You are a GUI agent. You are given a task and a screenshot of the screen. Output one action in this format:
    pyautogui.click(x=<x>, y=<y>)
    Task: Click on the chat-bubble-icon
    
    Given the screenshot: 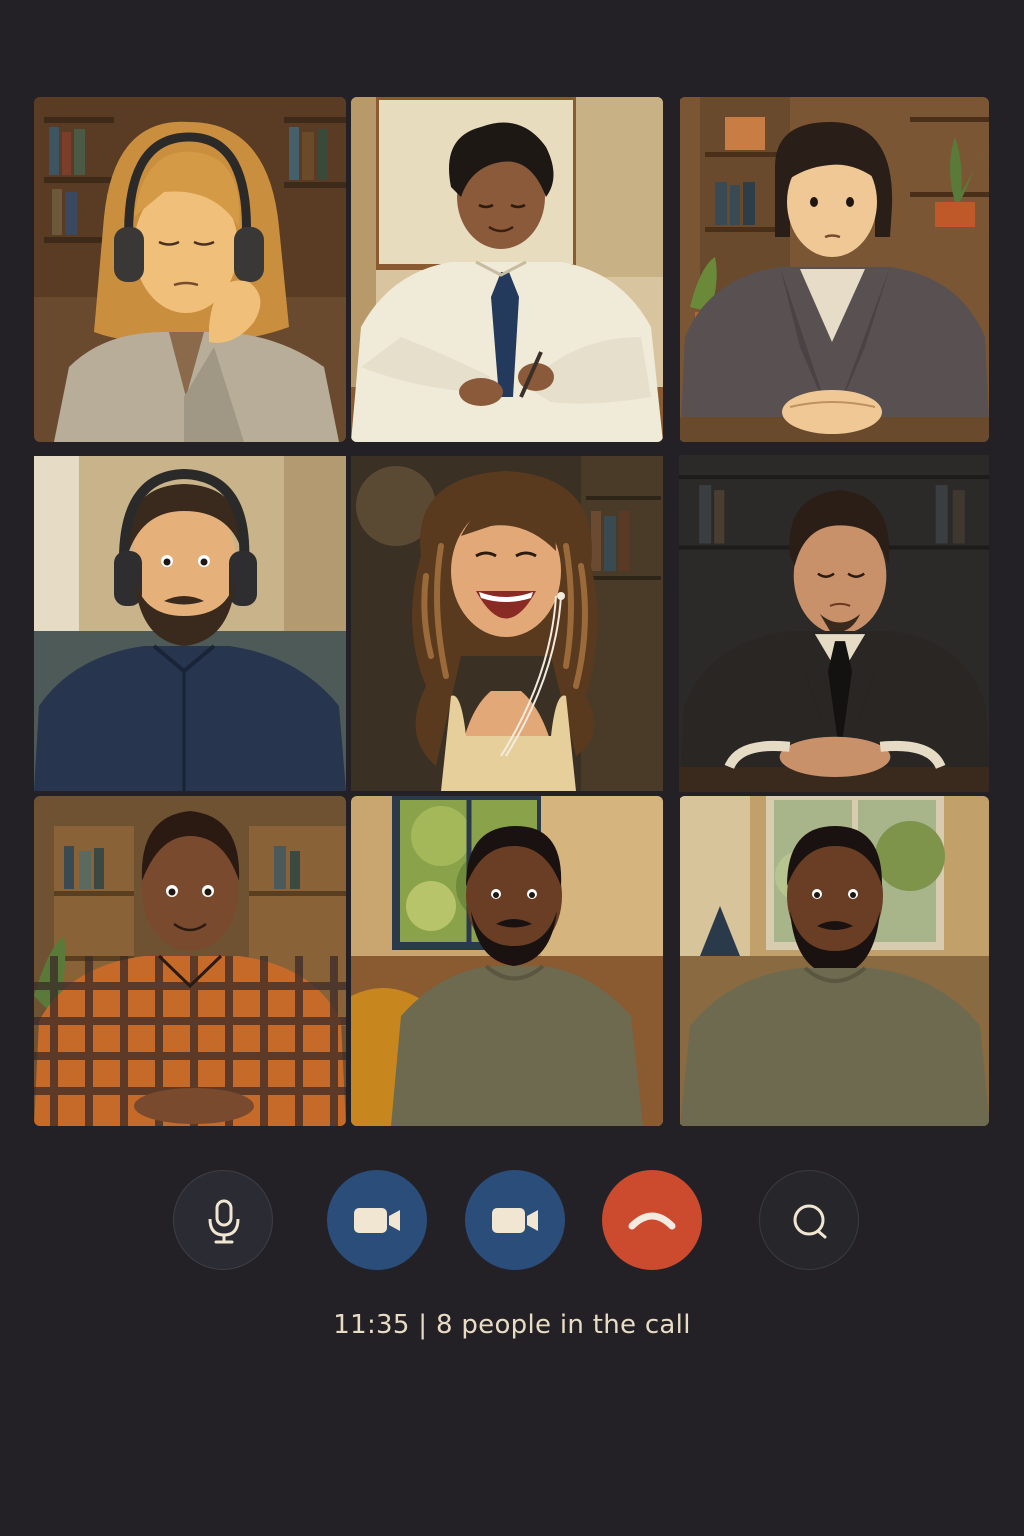 What is the action you would take?
    pyautogui.click(x=810, y=1221)
    